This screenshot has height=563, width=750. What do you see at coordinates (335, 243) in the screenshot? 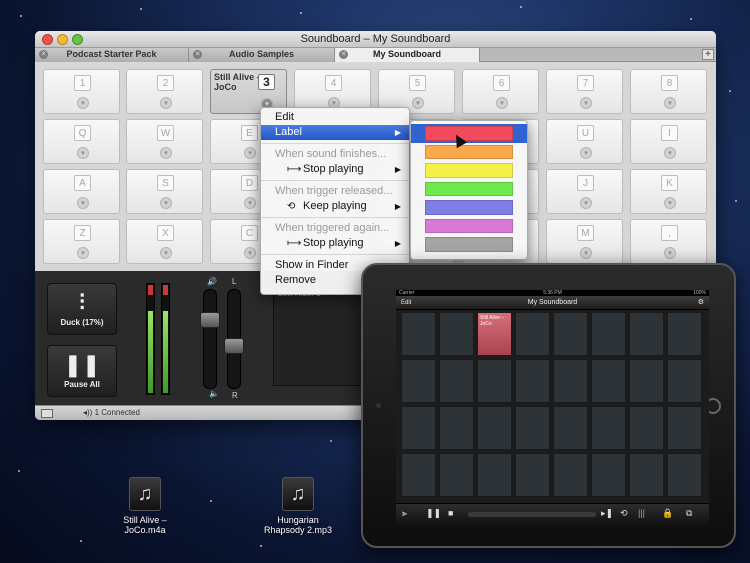
I see `menu-item-stop-playing: ⟼ Stop playing ▶` at bounding box center [335, 243].